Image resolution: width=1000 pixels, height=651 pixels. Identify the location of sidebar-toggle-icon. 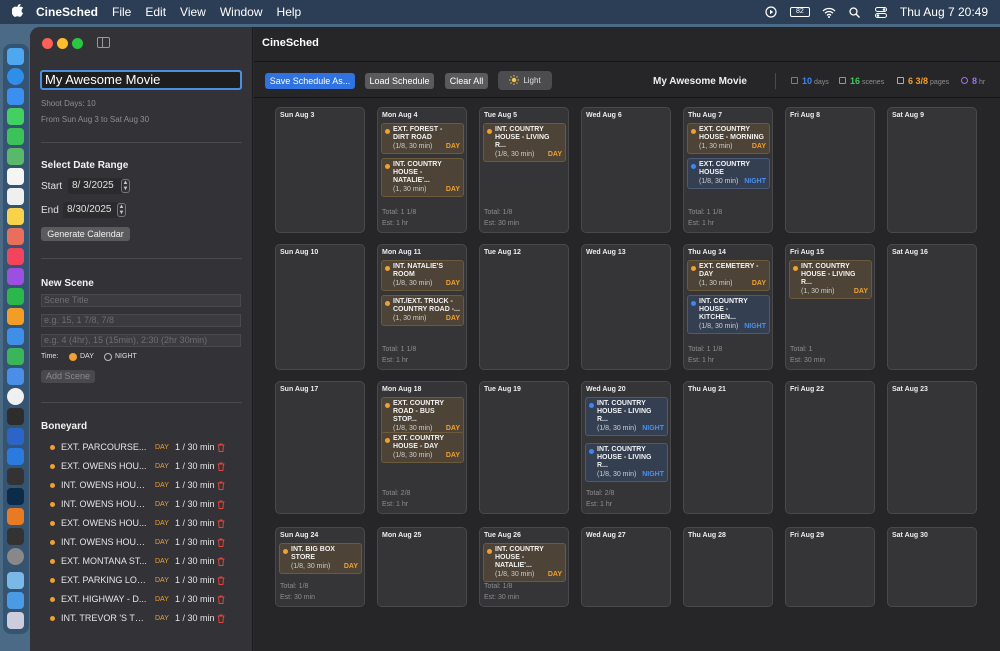
(103, 42).